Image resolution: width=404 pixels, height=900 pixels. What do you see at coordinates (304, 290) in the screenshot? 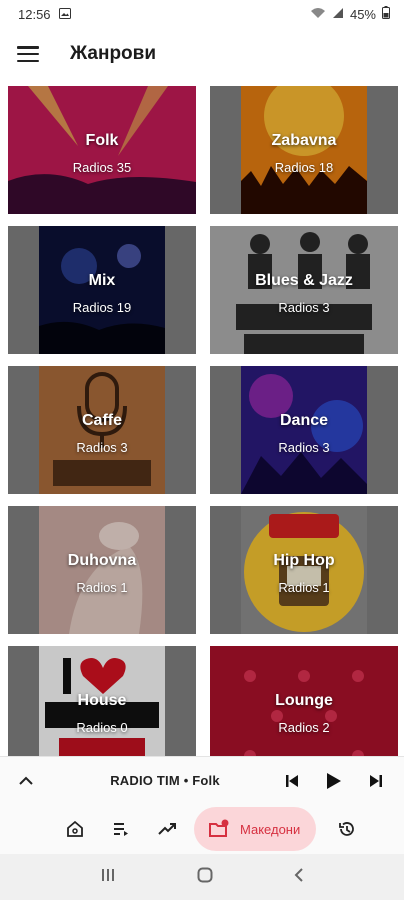
I see `genre-card-blues-jazz: Blues & Jazz Radios 3` at bounding box center [304, 290].